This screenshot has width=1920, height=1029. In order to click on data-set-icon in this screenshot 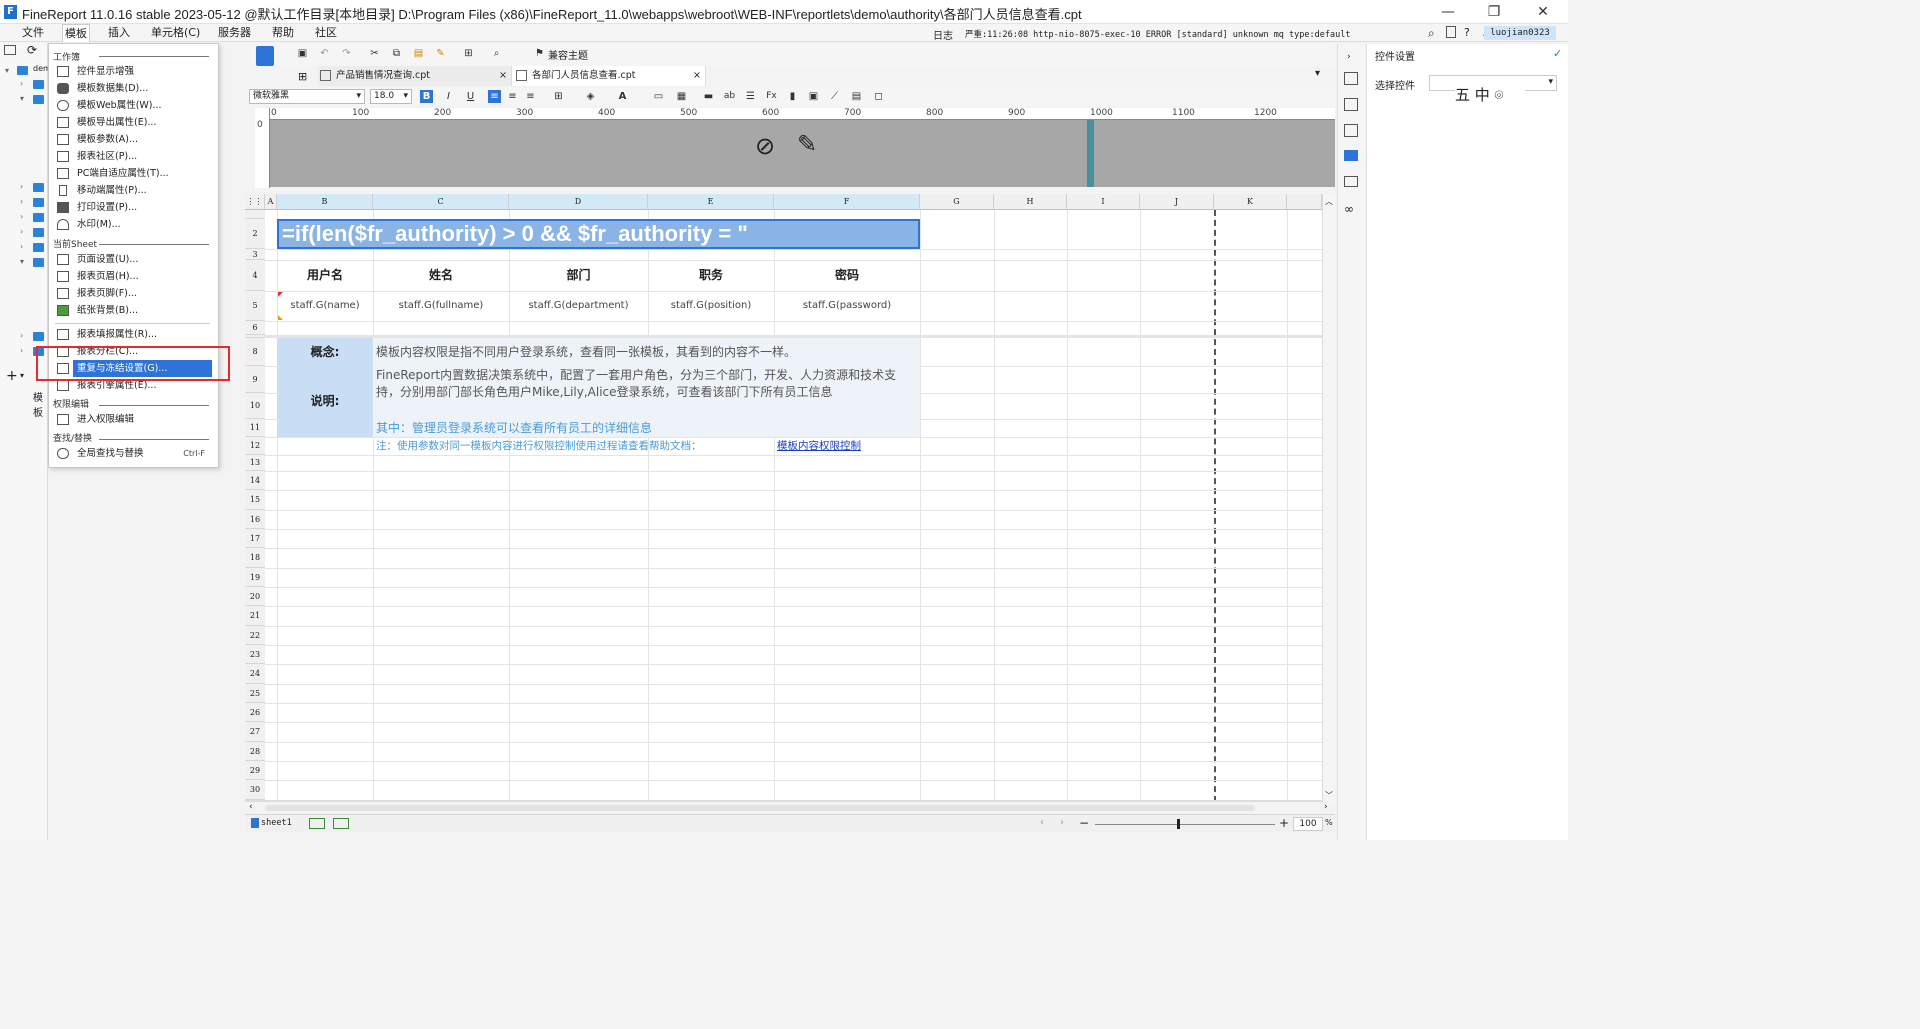, I will do `click(1351, 181)`.